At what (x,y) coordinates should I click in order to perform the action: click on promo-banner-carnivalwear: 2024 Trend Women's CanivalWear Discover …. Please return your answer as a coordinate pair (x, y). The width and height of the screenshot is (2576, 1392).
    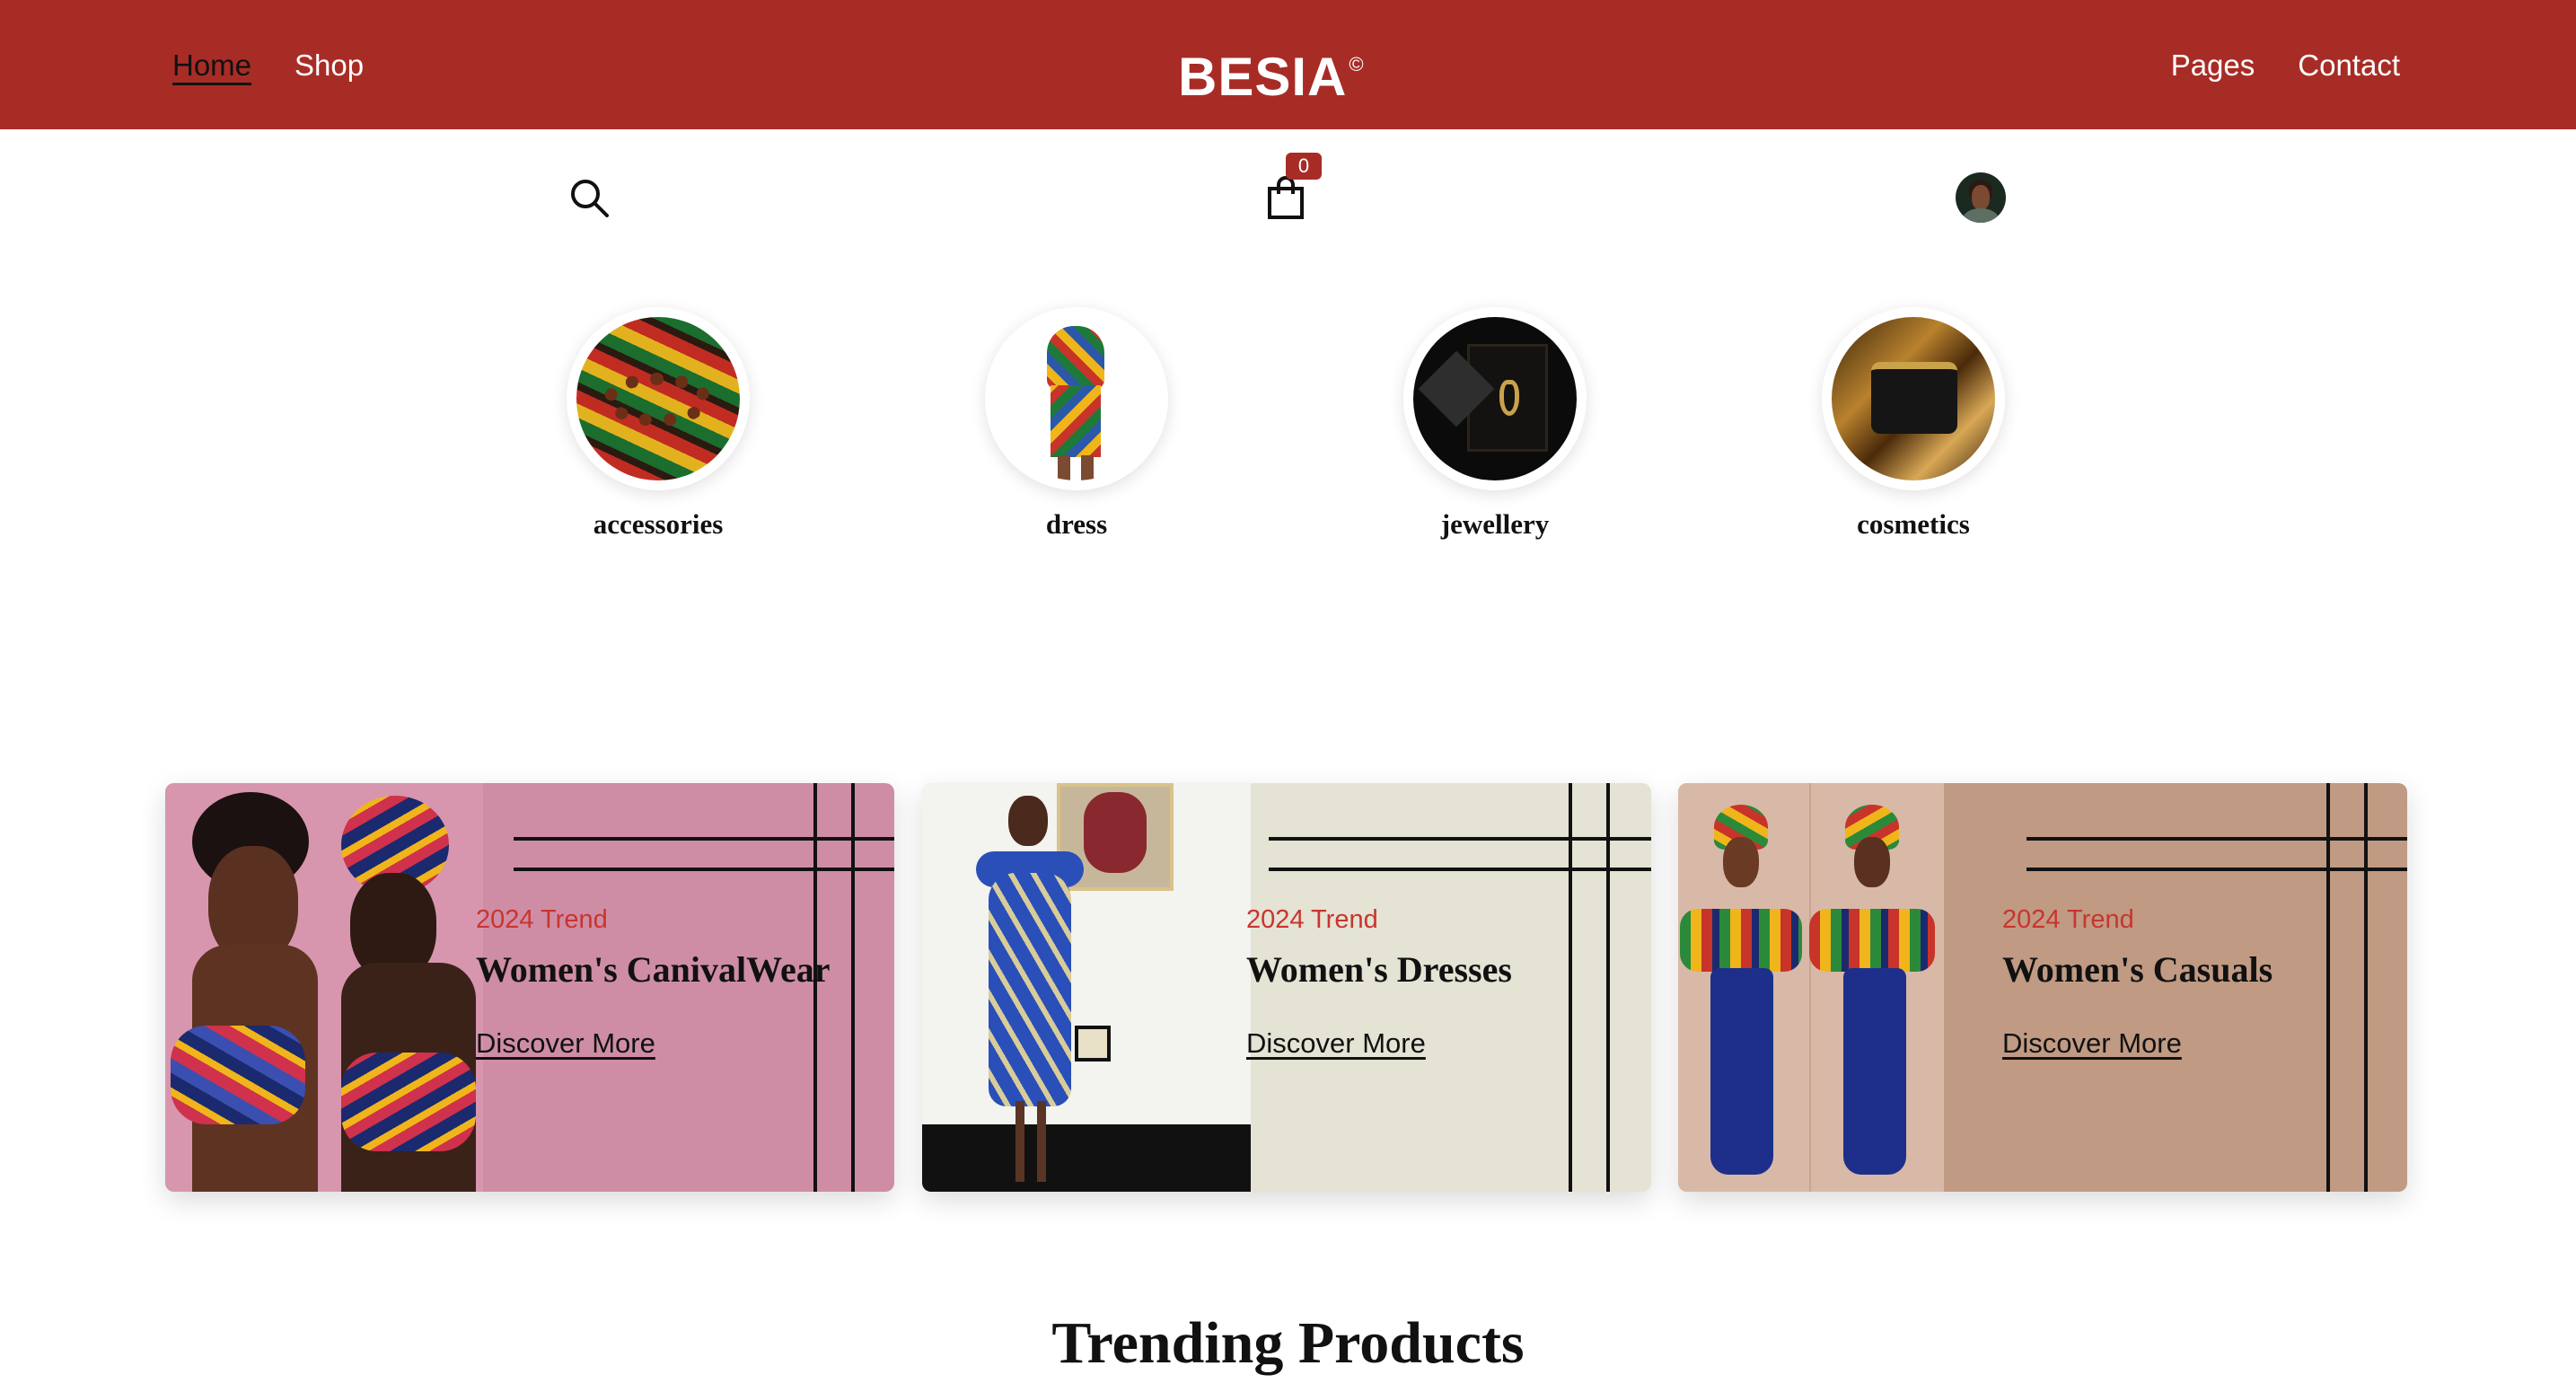
    Looking at the image, I should click on (529, 987).